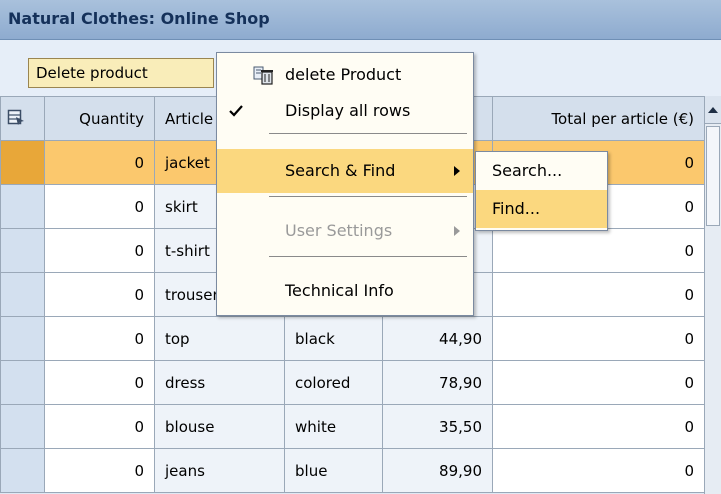 Image resolution: width=721 pixels, height=494 pixels. What do you see at coordinates (219, 338) in the screenshot?
I see `article-cell: top` at bounding box center [219, 338].